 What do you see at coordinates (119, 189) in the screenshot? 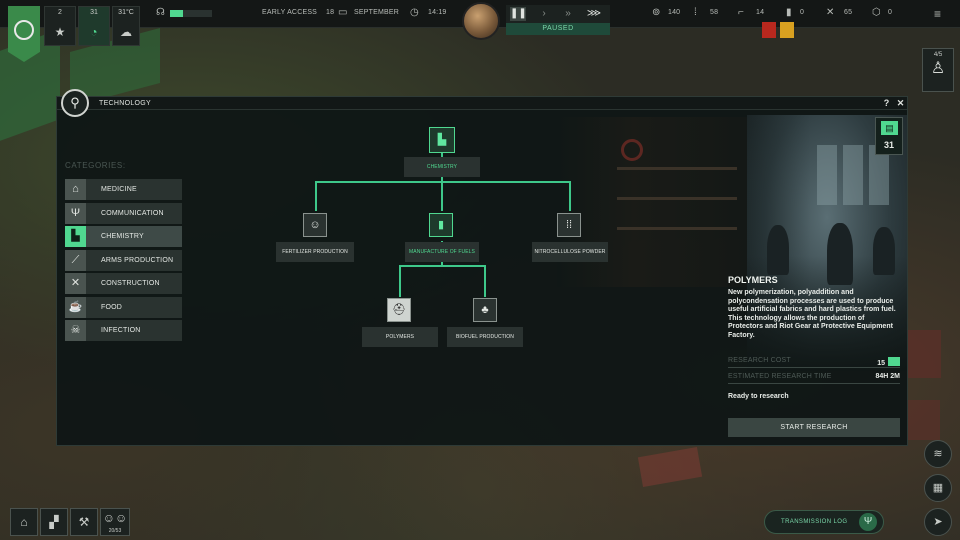
I see `category-label: MEDICINE` at bounding box center [119, 189].